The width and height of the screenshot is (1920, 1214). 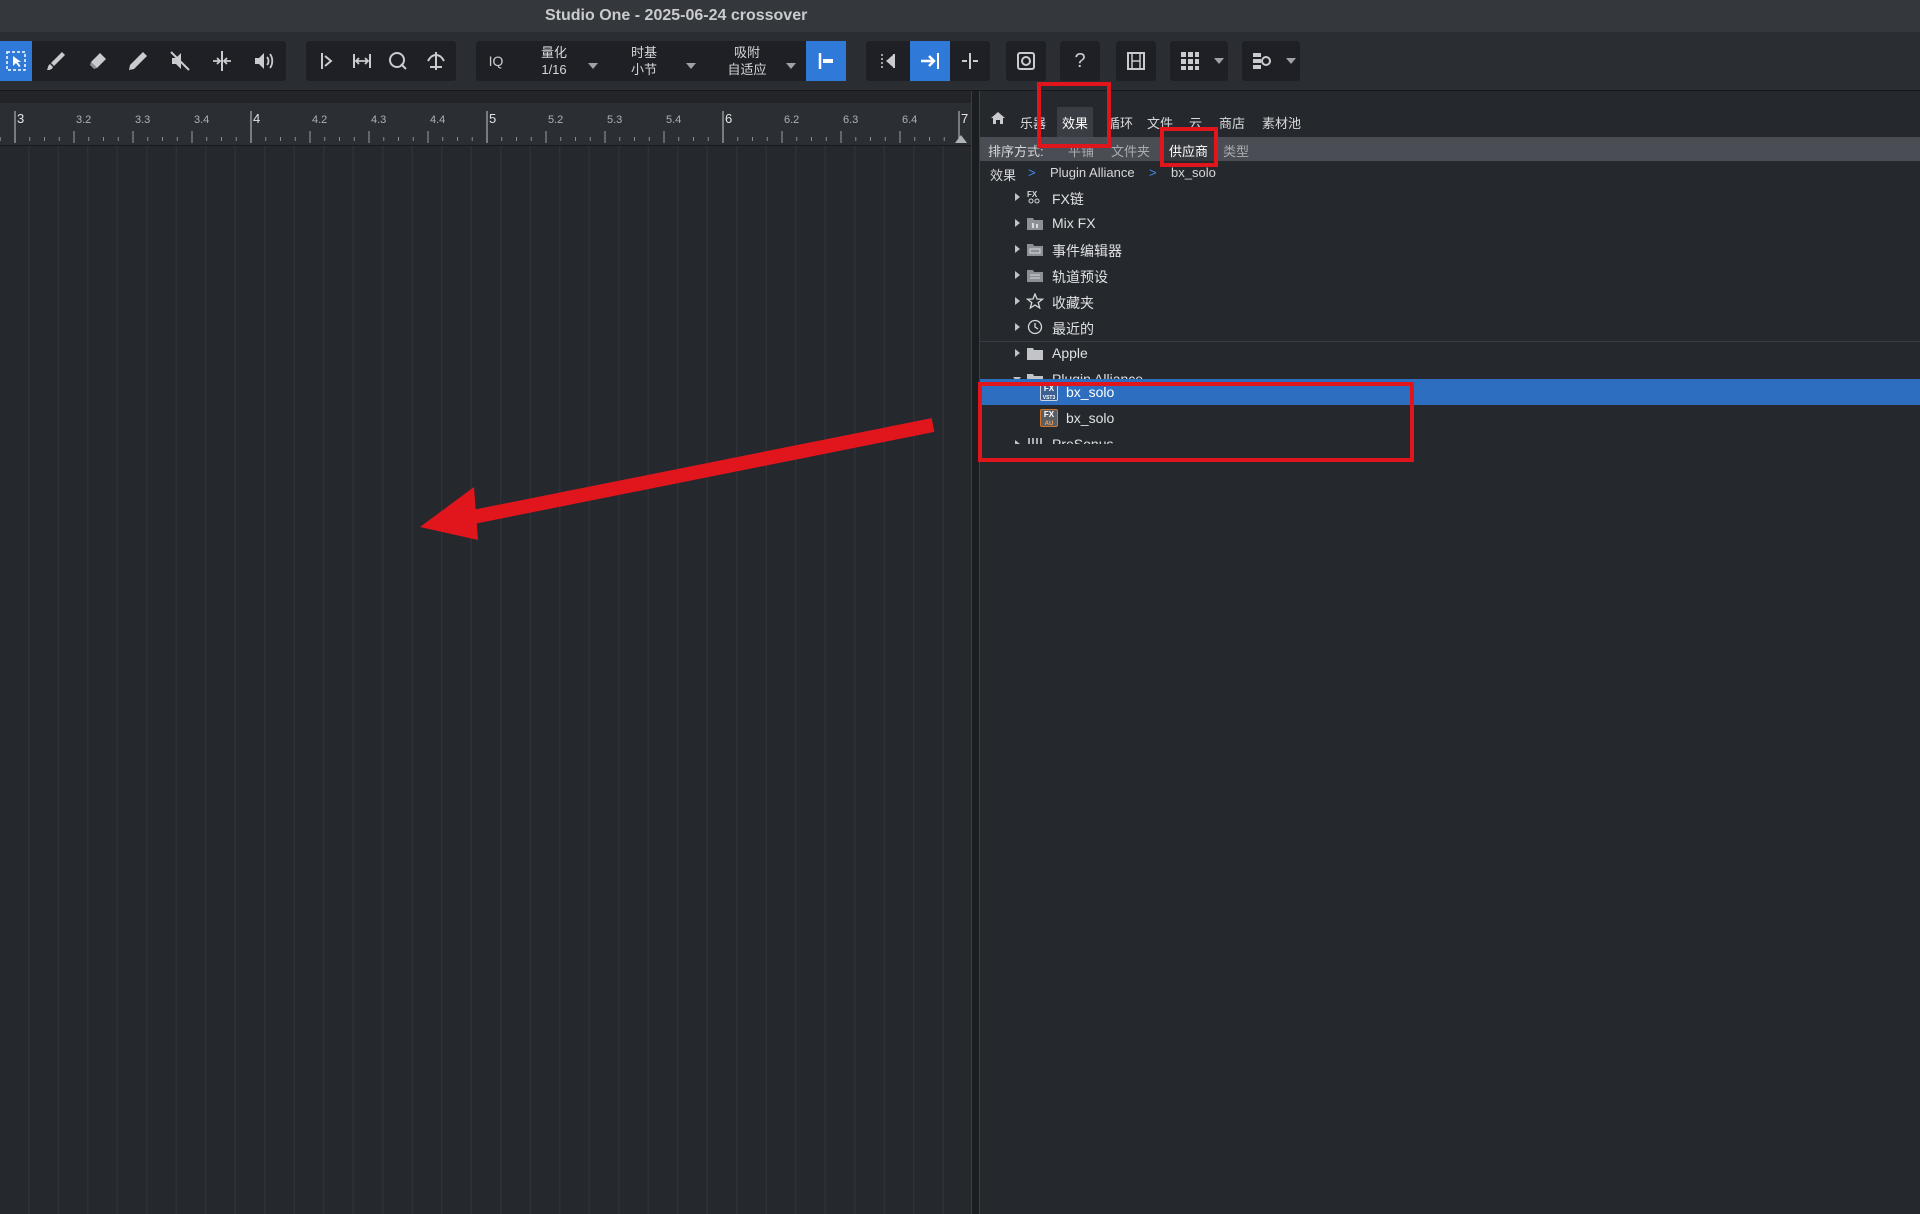 What do you see at coordinates (1450, 122) in the screenshot?
I see `browser-tabs: 乐器 效果 循环 文件 云 商店 素材池` at bounding box center [1450, 122].